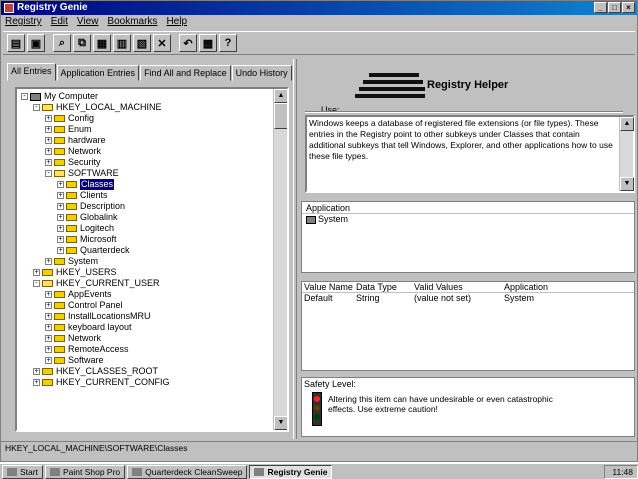 The image size is (638, 479). I want to click on table-row: Default String (value not set) System, so click(468, 298).